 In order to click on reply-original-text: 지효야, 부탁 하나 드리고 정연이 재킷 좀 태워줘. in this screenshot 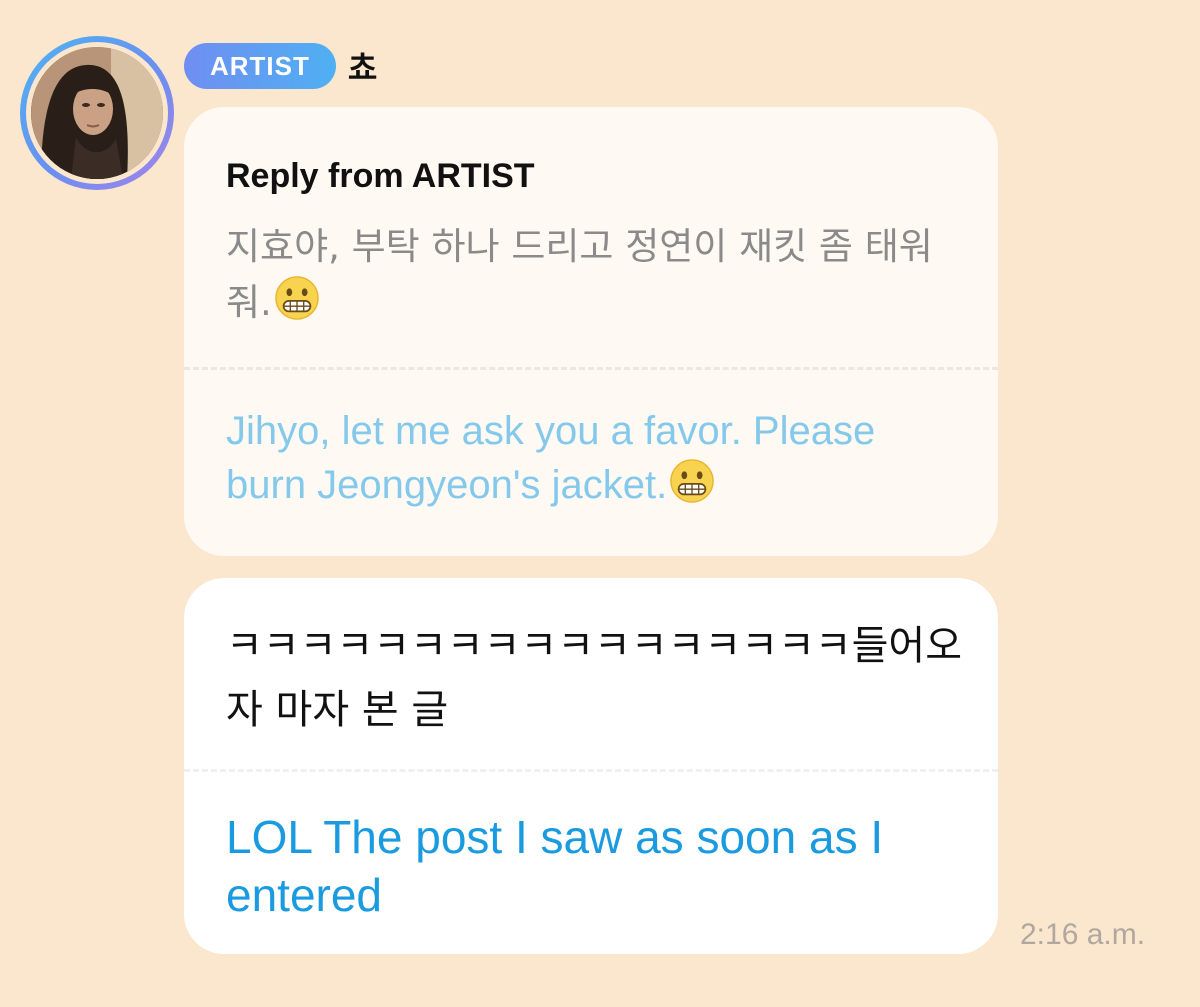, I will do `click(579, 274)`.